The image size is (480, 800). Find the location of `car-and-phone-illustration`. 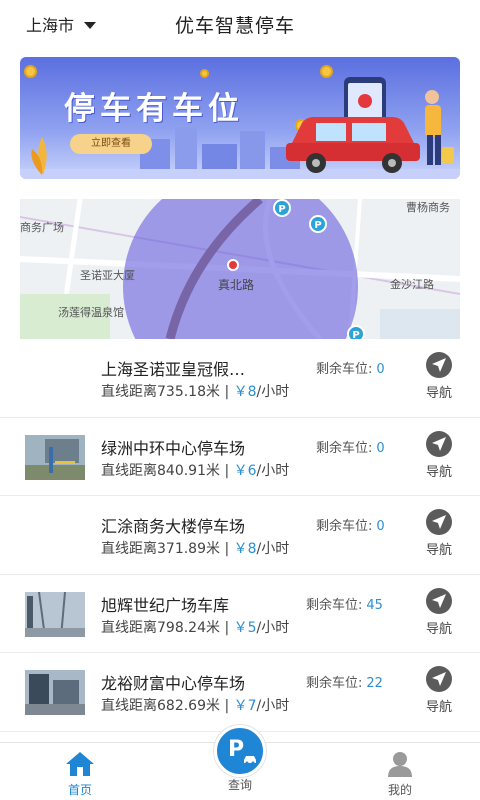

car-and-phone-illustration is located at coordinates (370, 125).